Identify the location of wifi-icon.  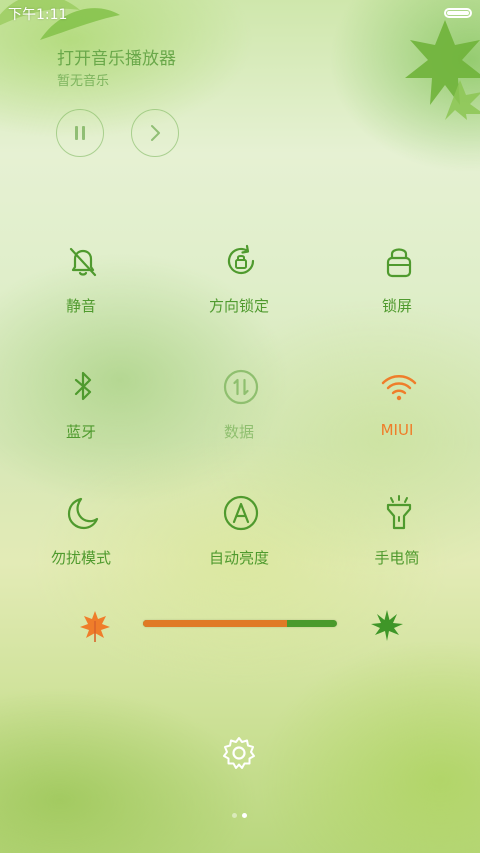
(399, 388).